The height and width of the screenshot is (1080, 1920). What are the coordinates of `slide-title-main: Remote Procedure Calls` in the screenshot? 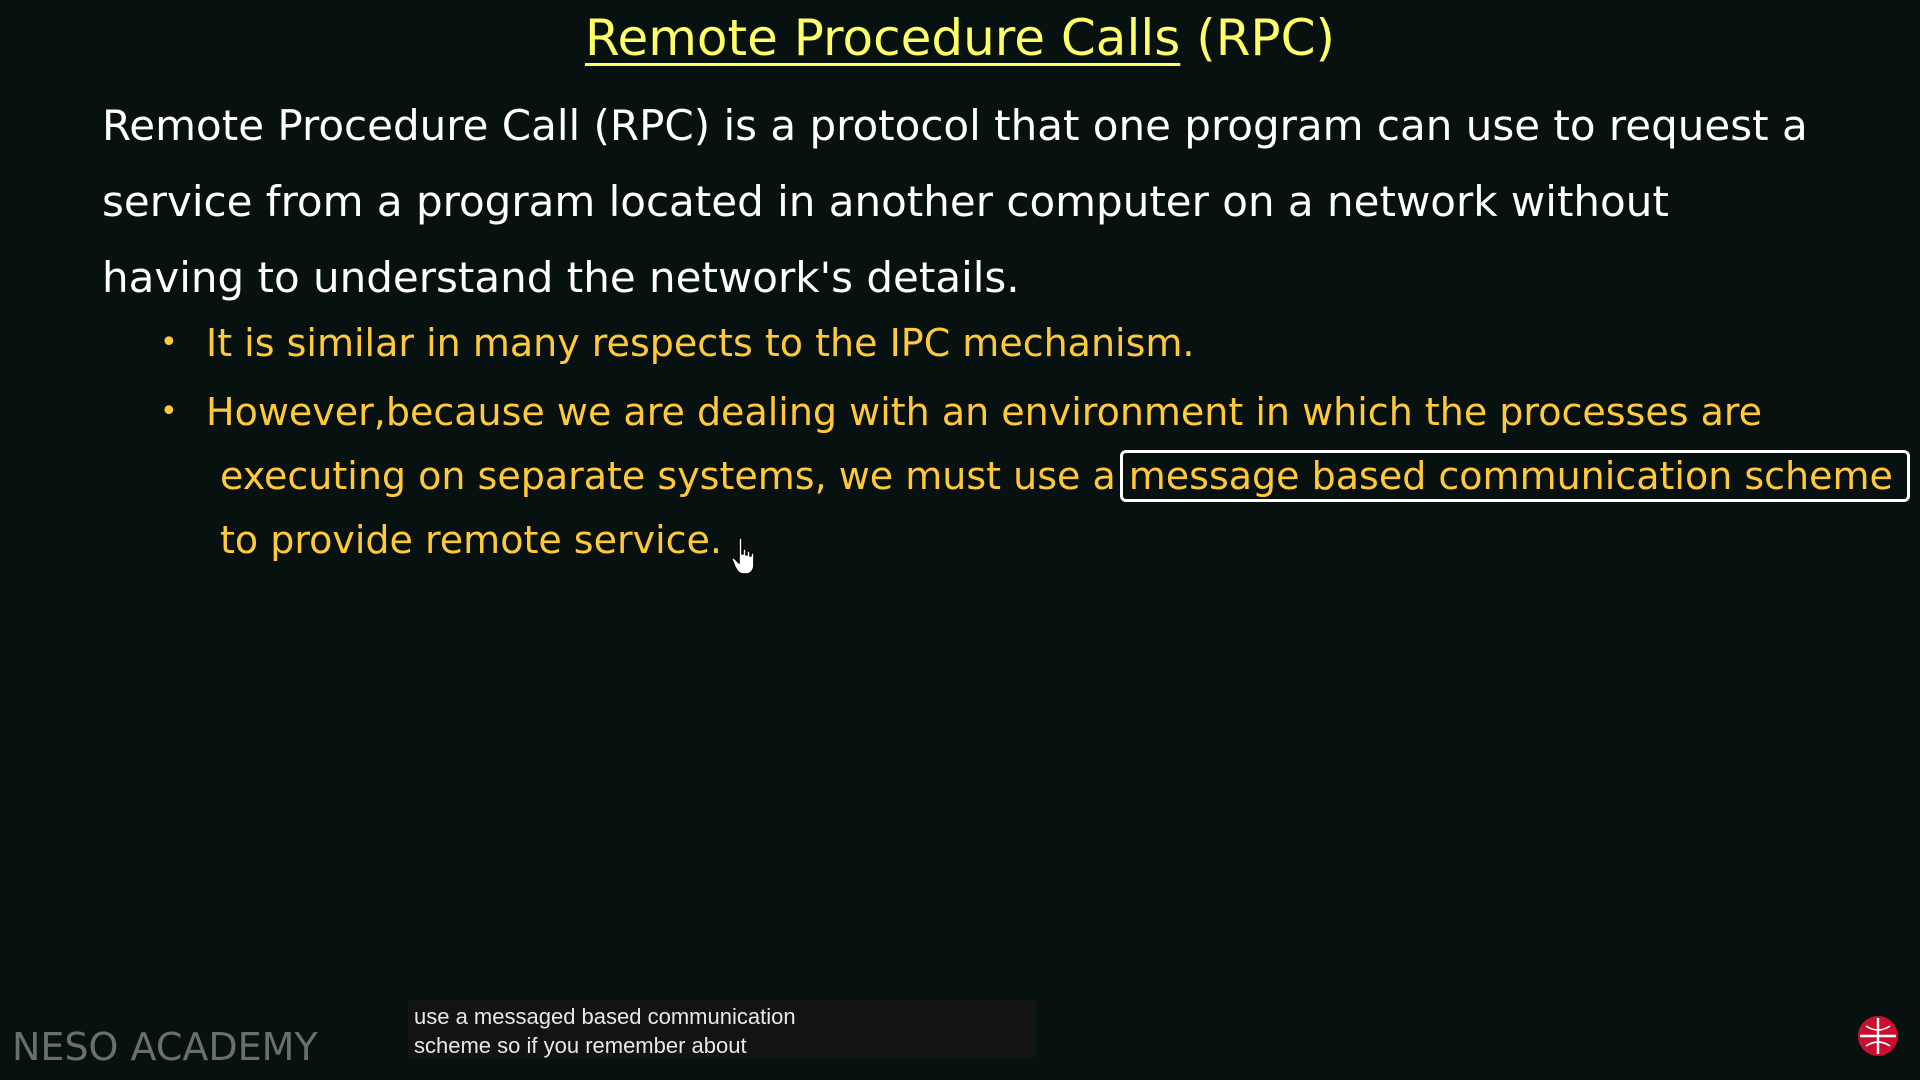 It's located at (882, 38).